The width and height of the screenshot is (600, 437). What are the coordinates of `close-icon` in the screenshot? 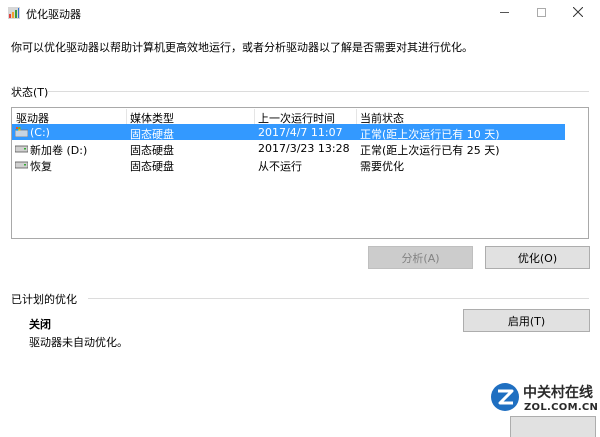 It's located at (578, 12).